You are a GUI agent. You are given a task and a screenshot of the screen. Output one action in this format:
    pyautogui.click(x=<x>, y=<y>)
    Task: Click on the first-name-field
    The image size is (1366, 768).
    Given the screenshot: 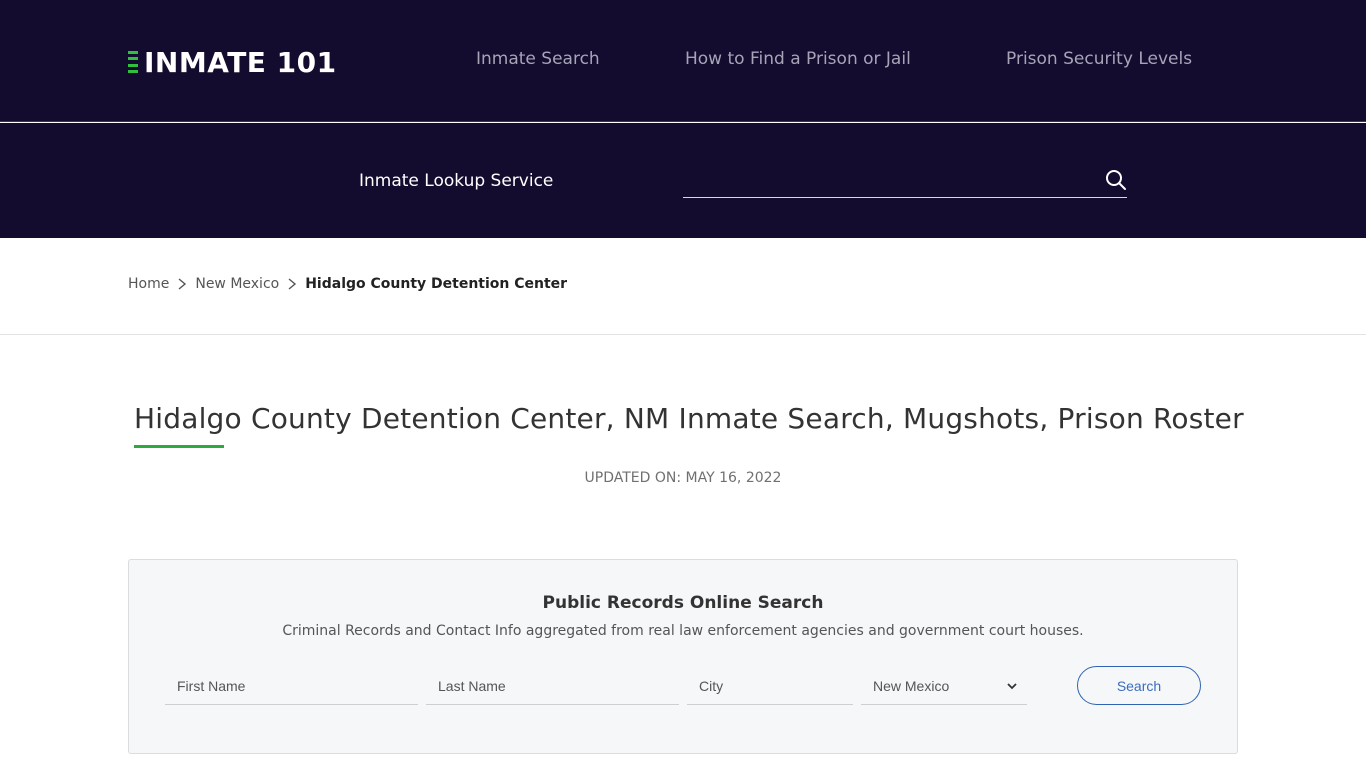 What is the action you would take?
    pyautogui.click(x=291, y=686)
    